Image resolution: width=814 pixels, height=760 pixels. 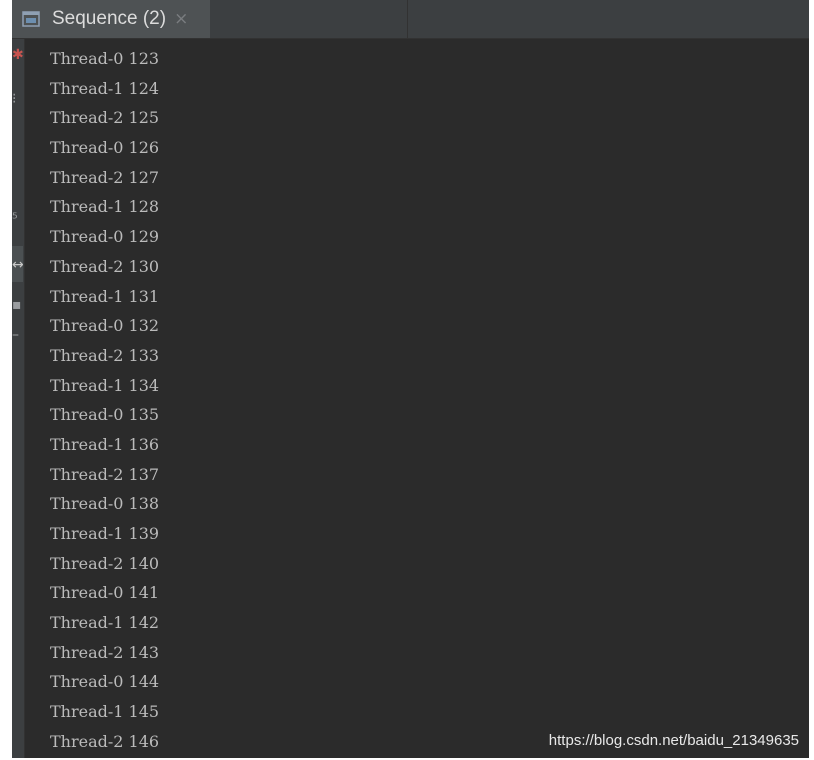 I want to click on console-line: Thread-2 127, so click(x=105, y=177).